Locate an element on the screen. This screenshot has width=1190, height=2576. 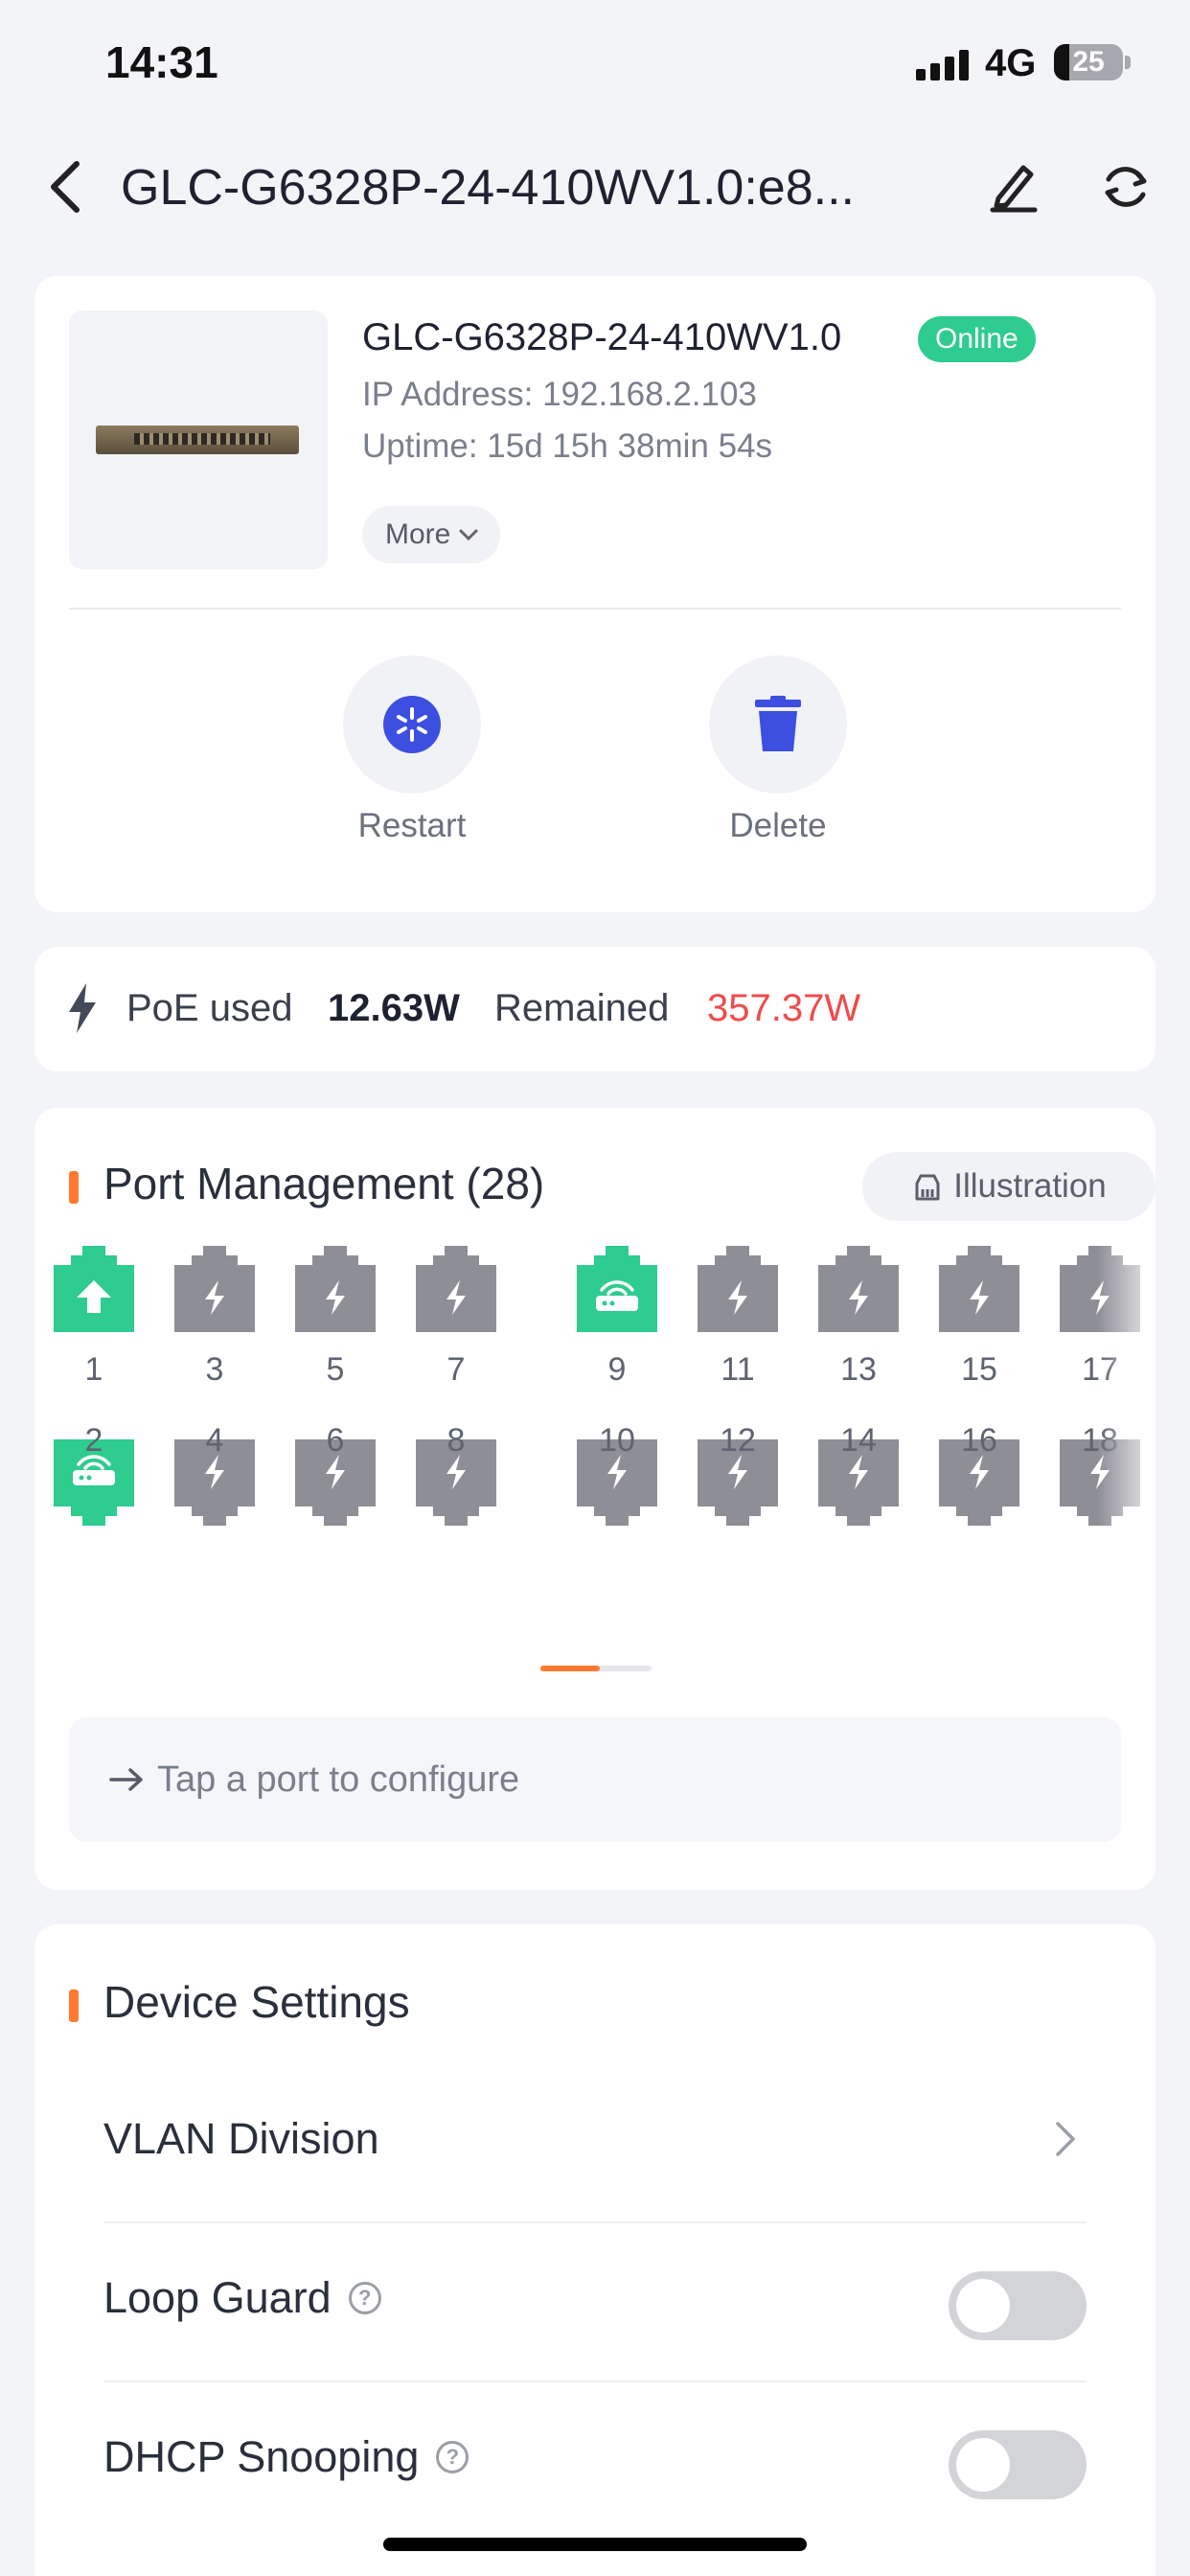
device-uptime: Uptime: 15d 15h 38min 54s is located at coordinates (568, 446).